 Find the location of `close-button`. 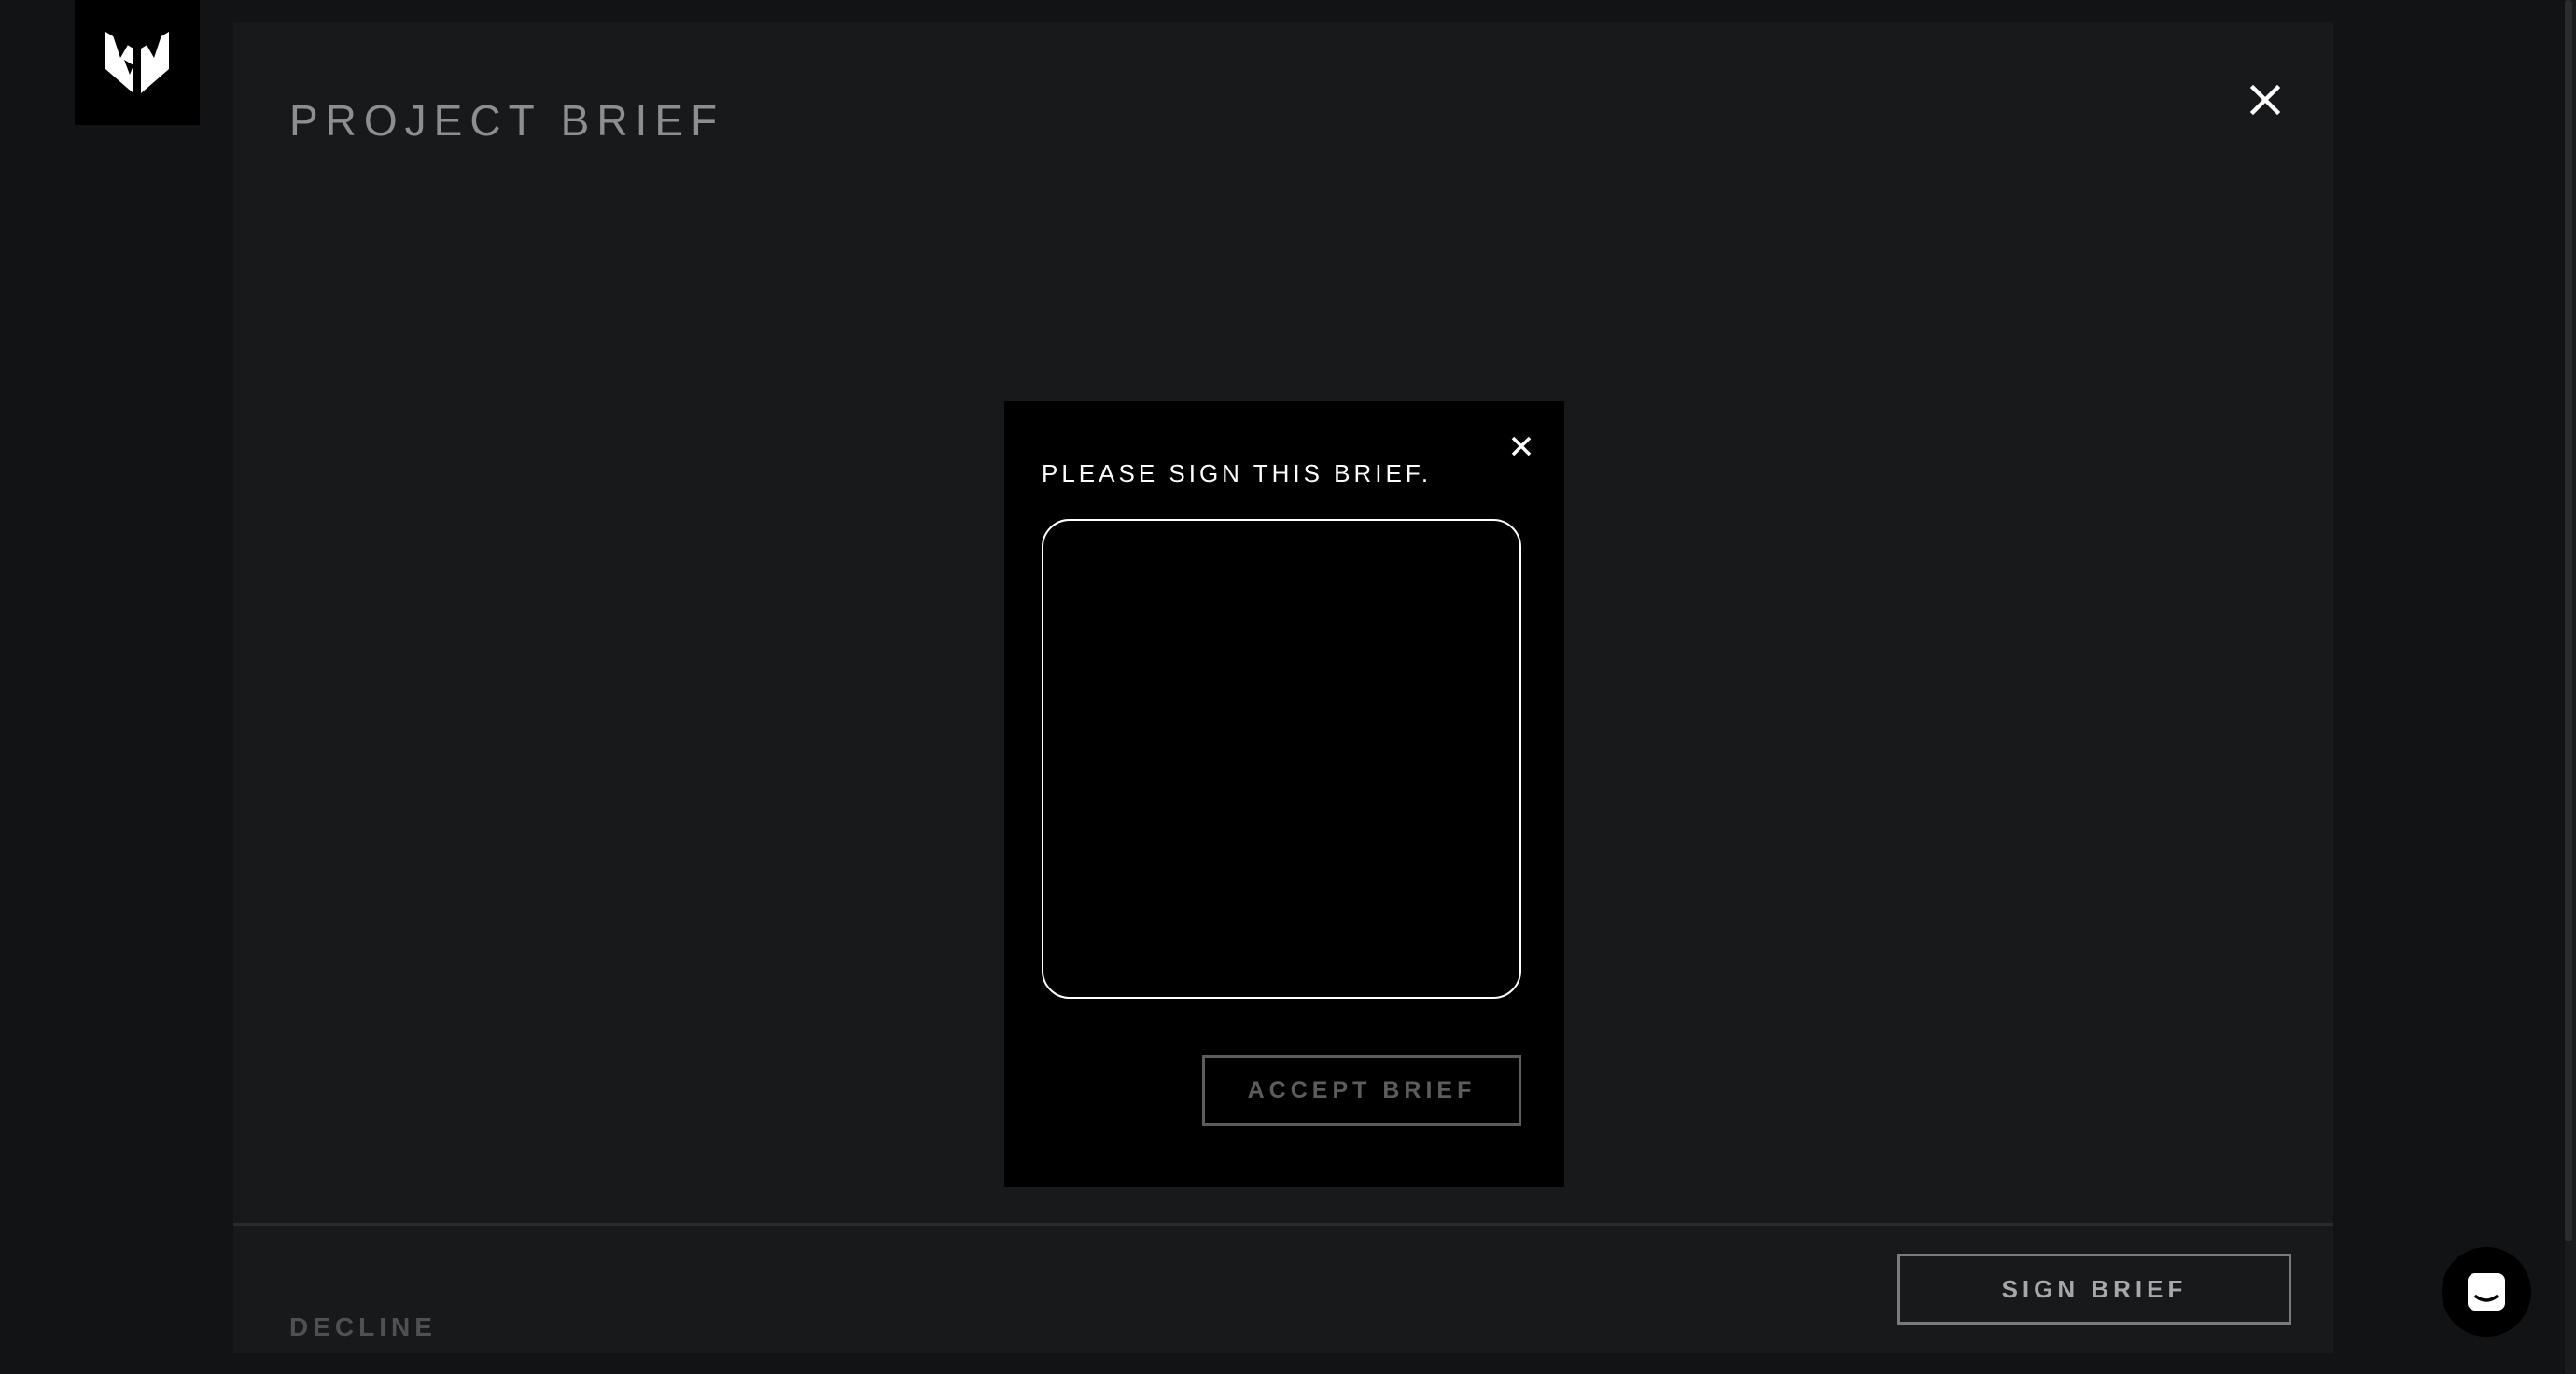

close-button is located at coordinates (2265, 100).